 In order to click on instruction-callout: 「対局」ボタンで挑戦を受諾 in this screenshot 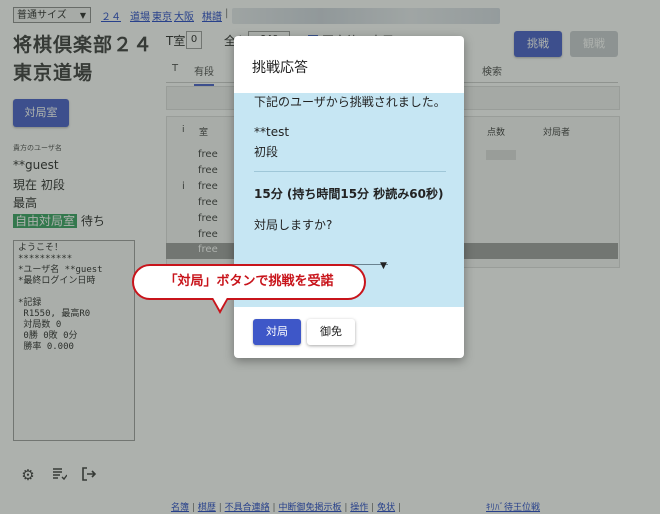, I will do `click(249, 282)`.